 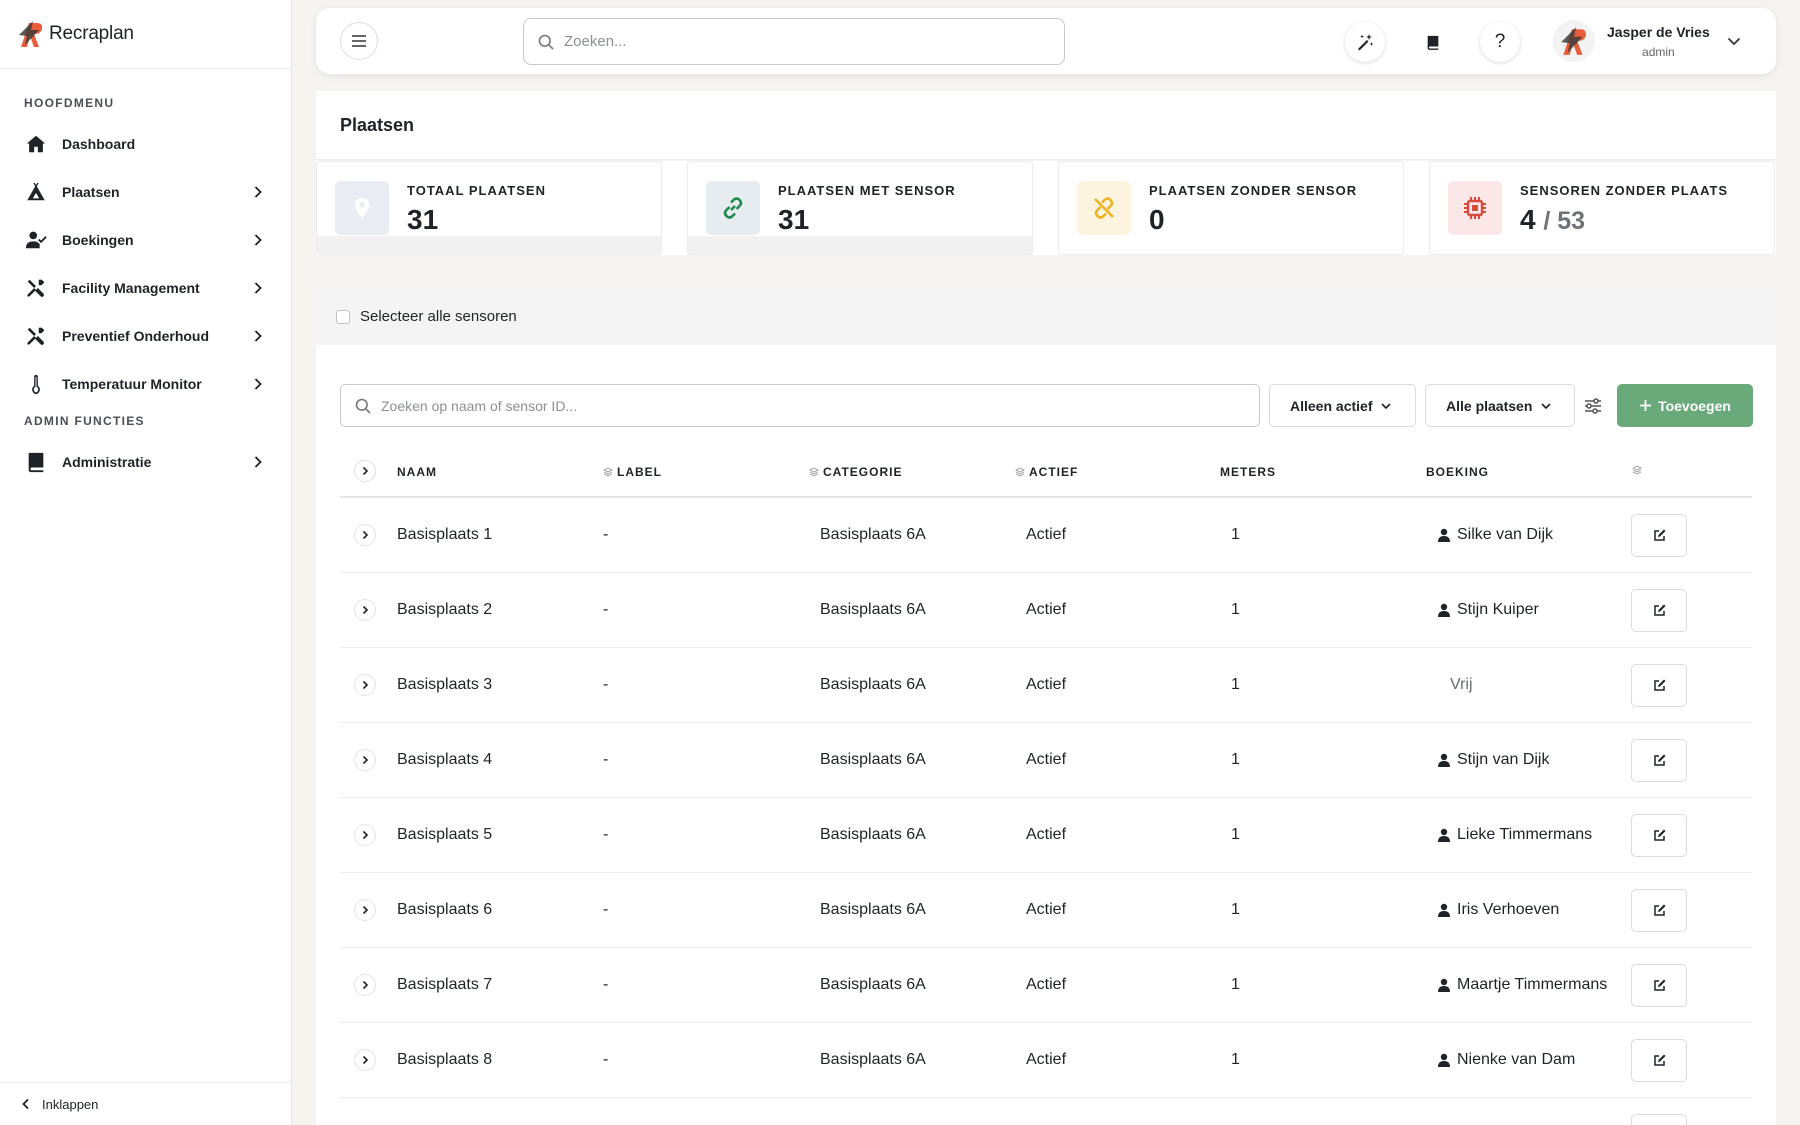 What do you see at coordinates (811, 405) in the screenshot?
I see `table-search-input` at bounding box center [811, 405].